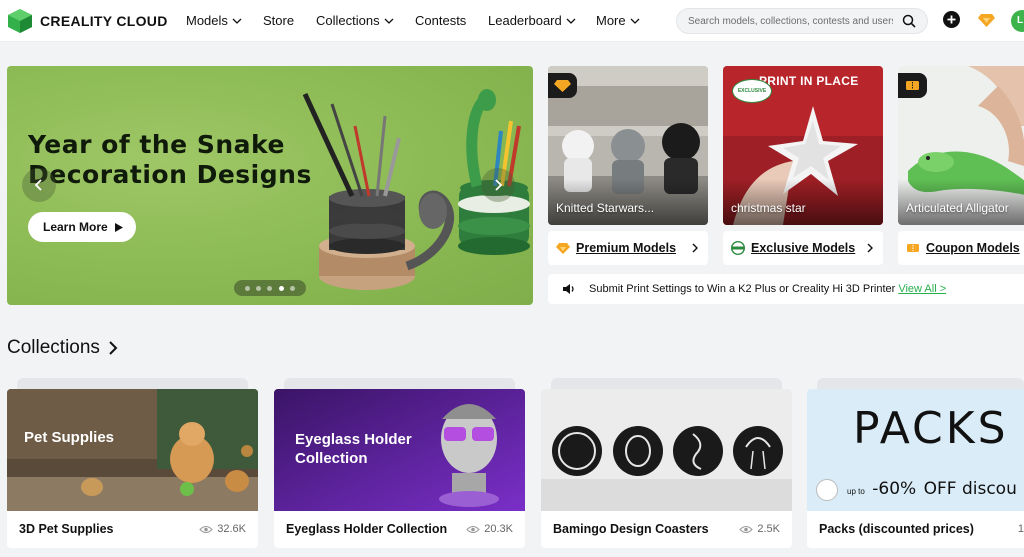 Image resolution: width=1024 pixels, height=557 pixels. I want to click on collection-name: Bamingo Design Coasters, so click(631, 529).